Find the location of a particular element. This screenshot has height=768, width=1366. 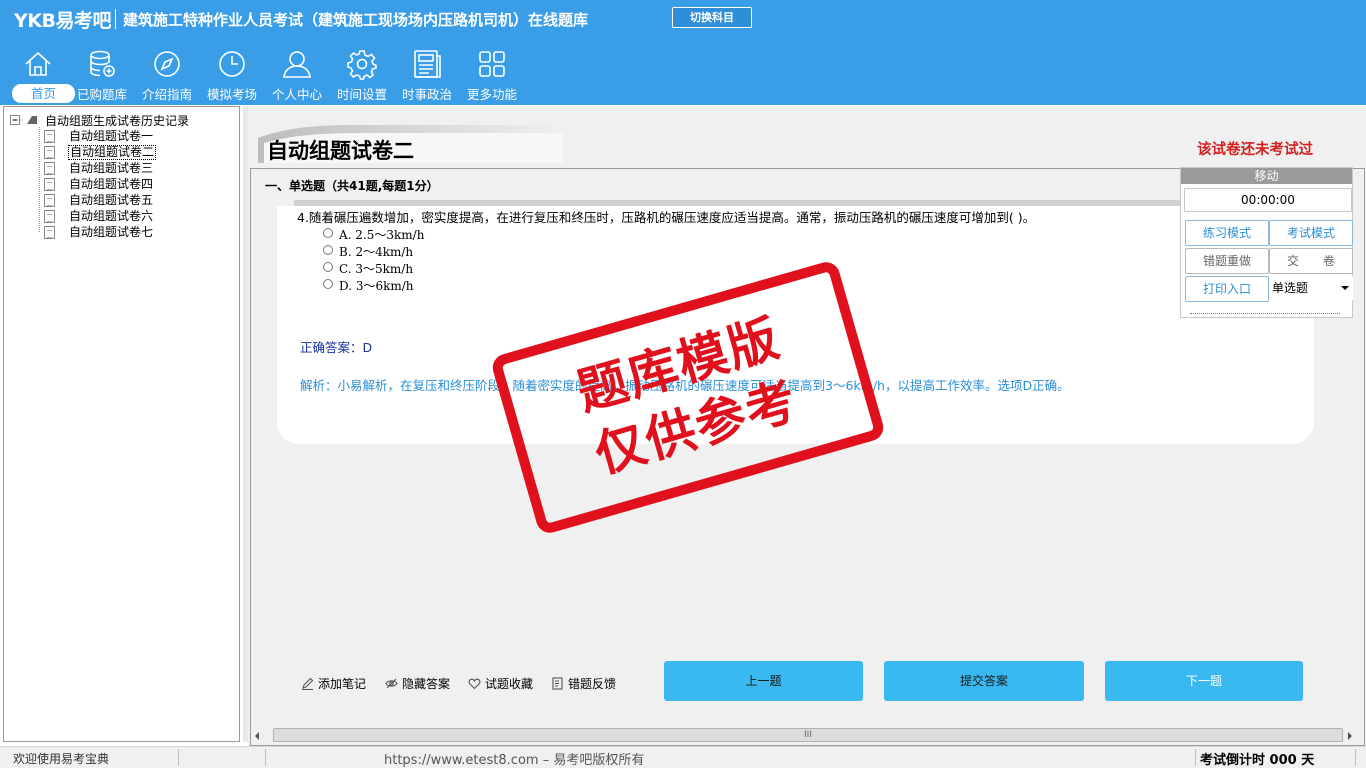

compass-icon is located at coordinates (167, 64).